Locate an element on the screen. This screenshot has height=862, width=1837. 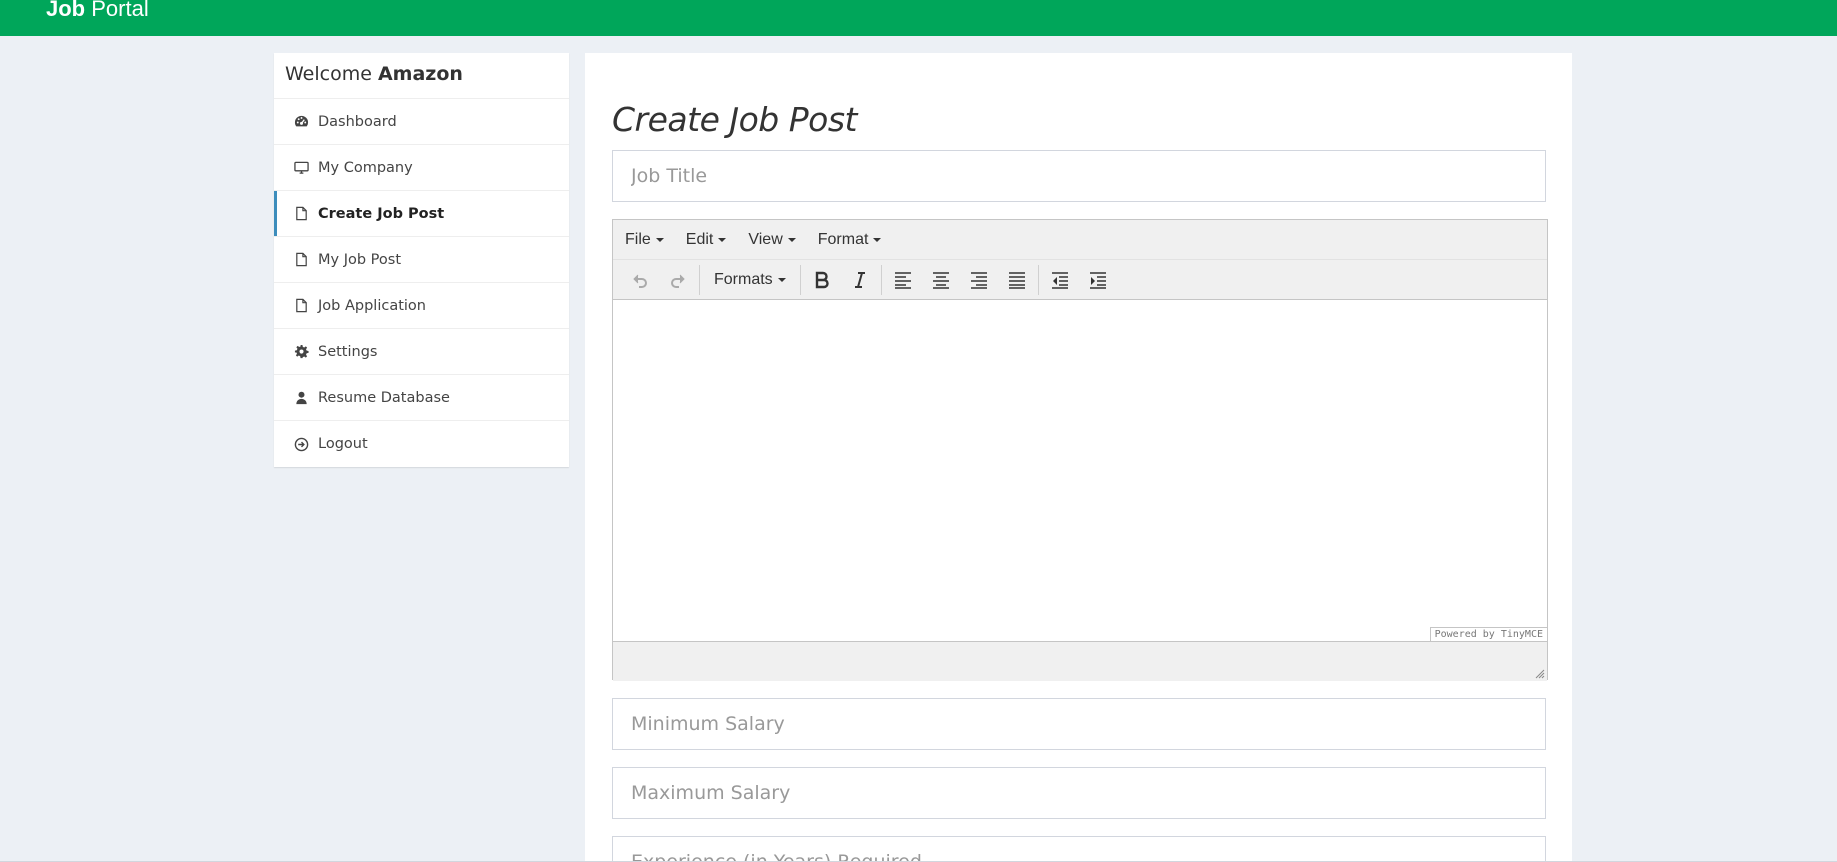
maximum-salary-field is located at coordinates (1079, 793).